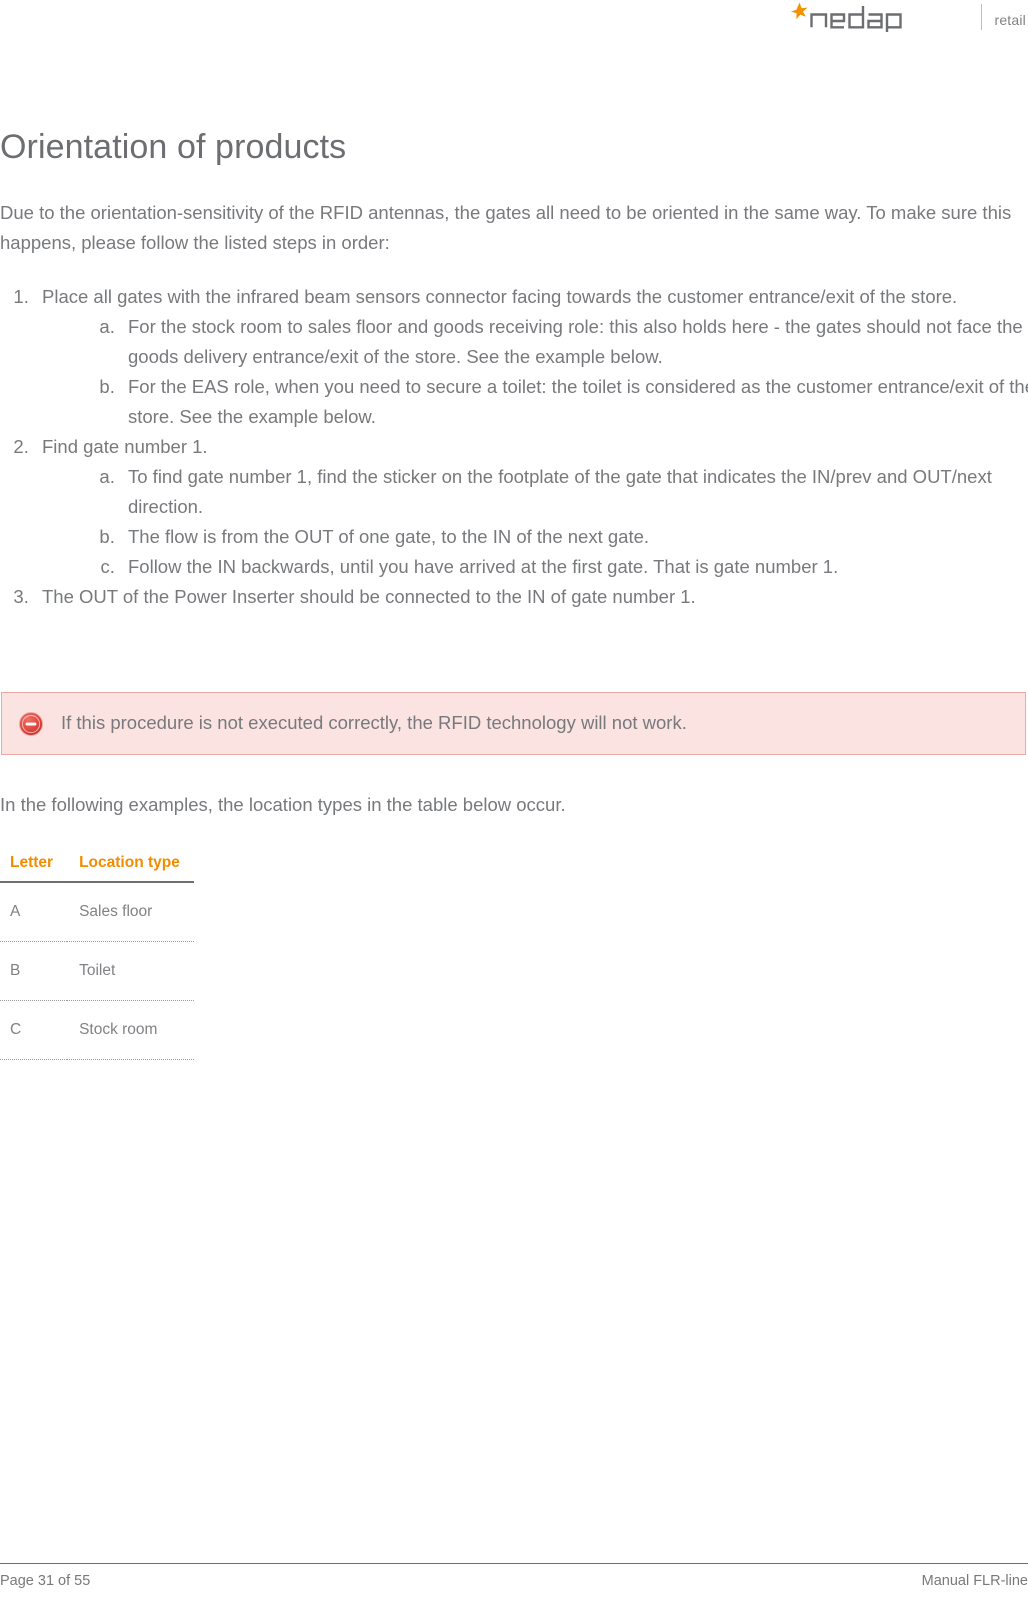 The height and width of the screenshot is (1603, 1028). What do you see at coordinates (514, 24) in the screenshot?
I see `page-header: retail` at bounding box center [514, 24].